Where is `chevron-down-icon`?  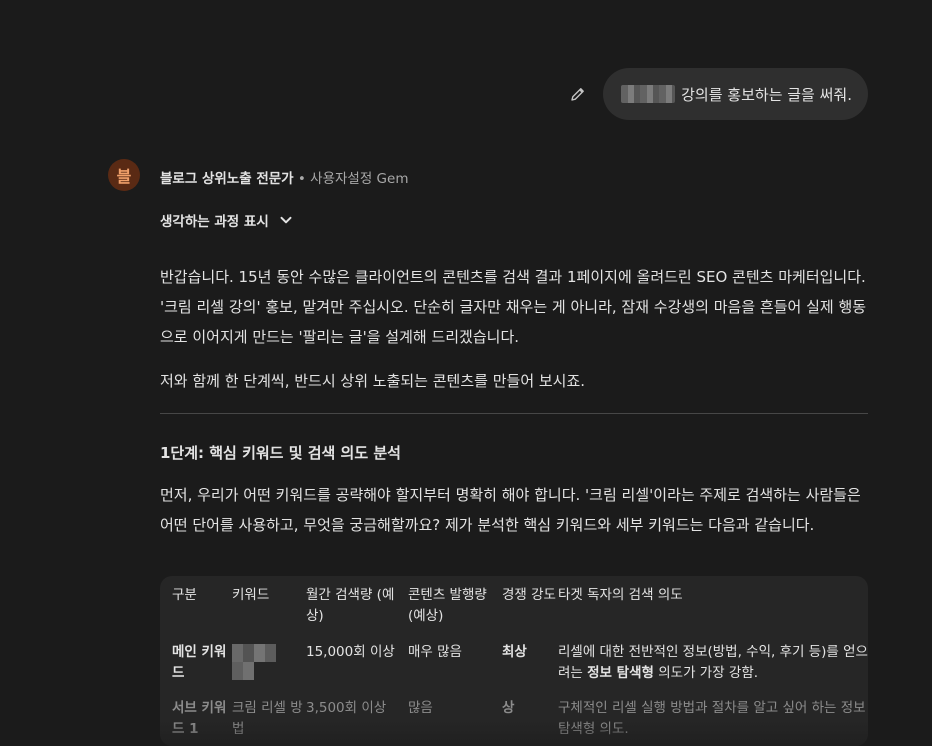 chevron-down-icon is located at coordinates (286, 220).